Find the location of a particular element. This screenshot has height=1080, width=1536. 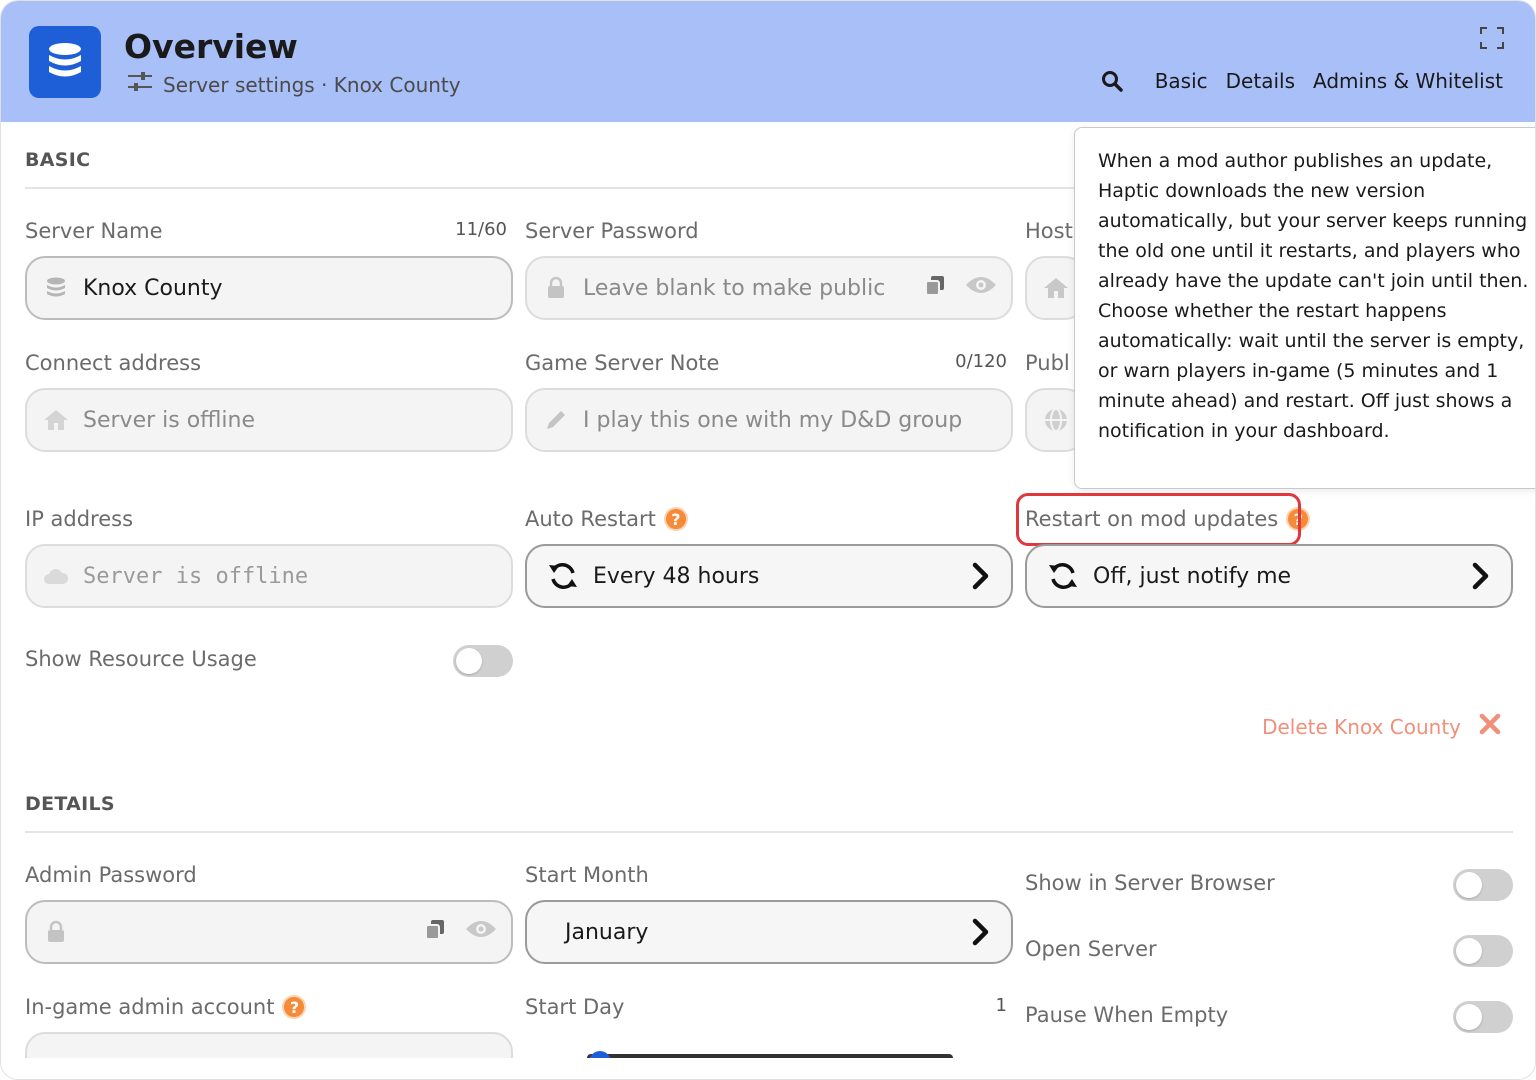

section-basic-heading: BASIC is located at coordinates (58, 160).